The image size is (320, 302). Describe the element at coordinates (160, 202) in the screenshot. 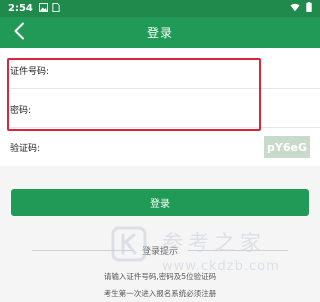

I see `login-button: 登录` at that location.